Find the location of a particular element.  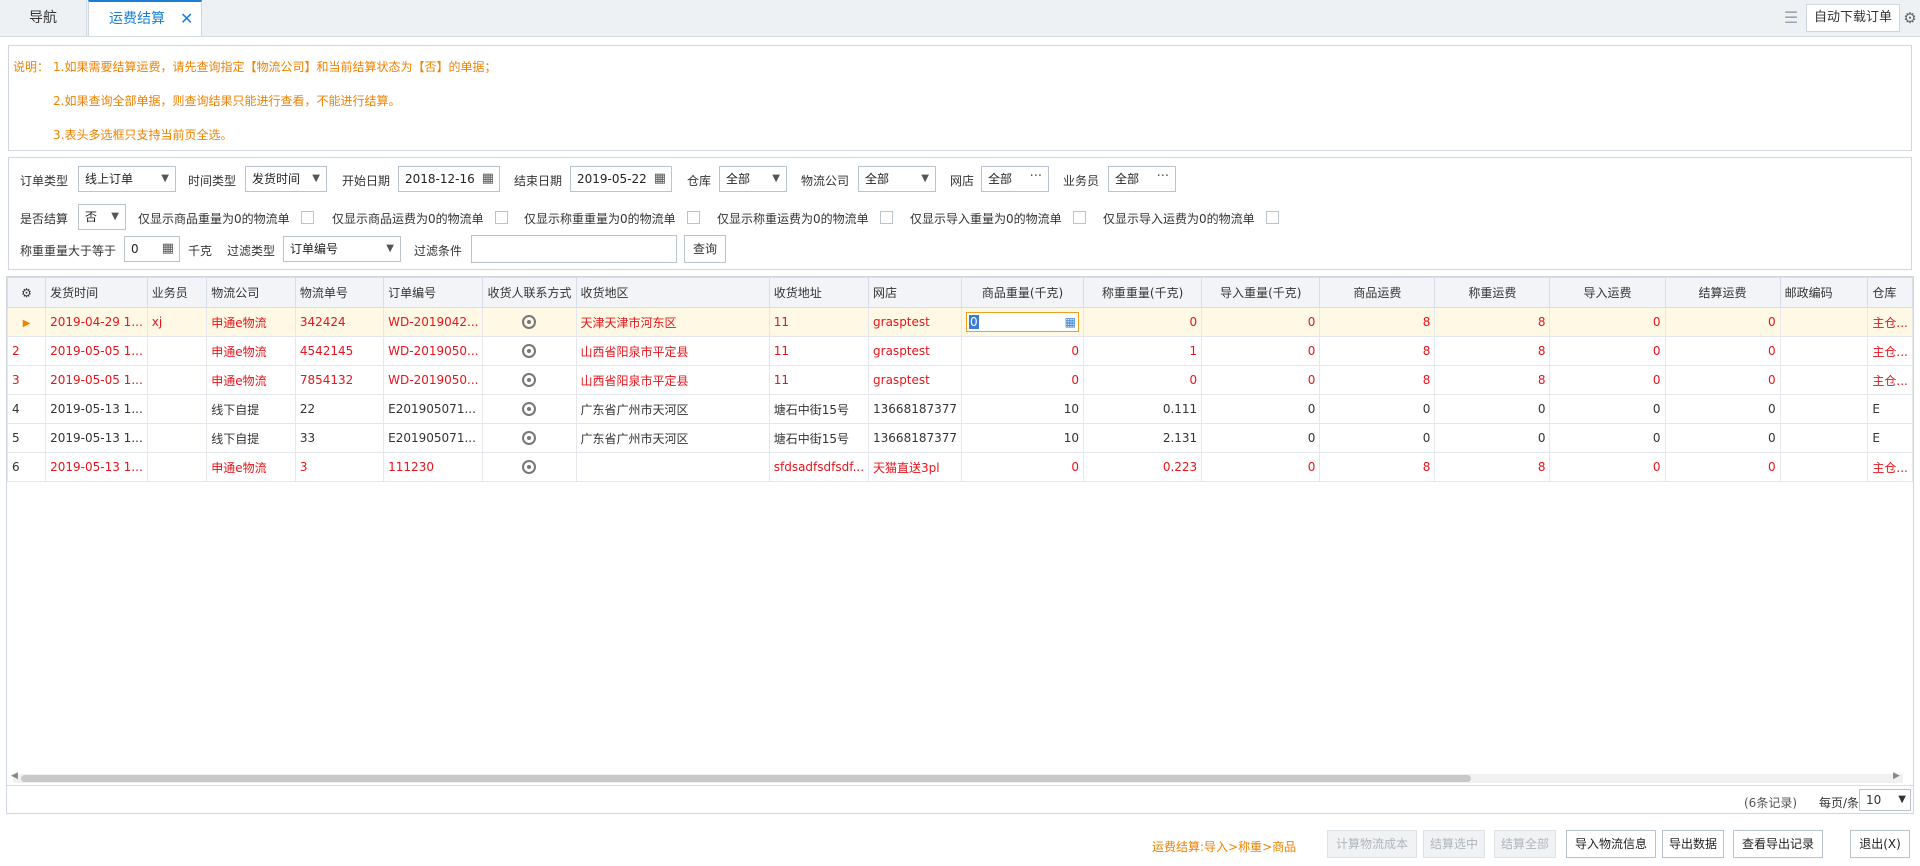

exit-button: 退出(X) is located at coordinates (1880, 844).